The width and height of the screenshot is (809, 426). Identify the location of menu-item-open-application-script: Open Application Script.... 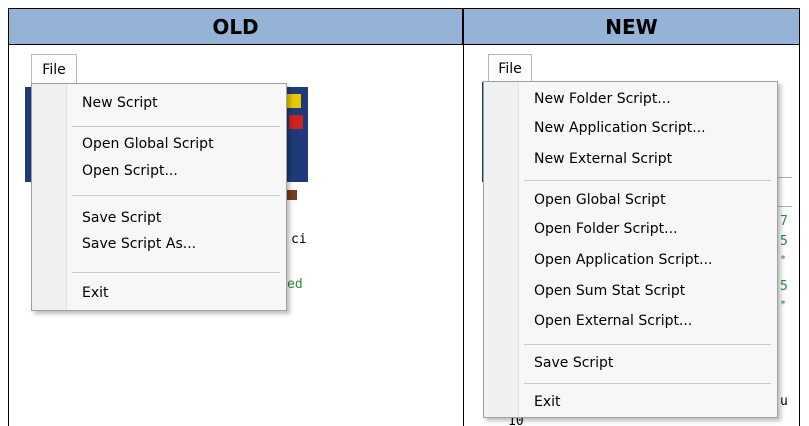
(647, 260).